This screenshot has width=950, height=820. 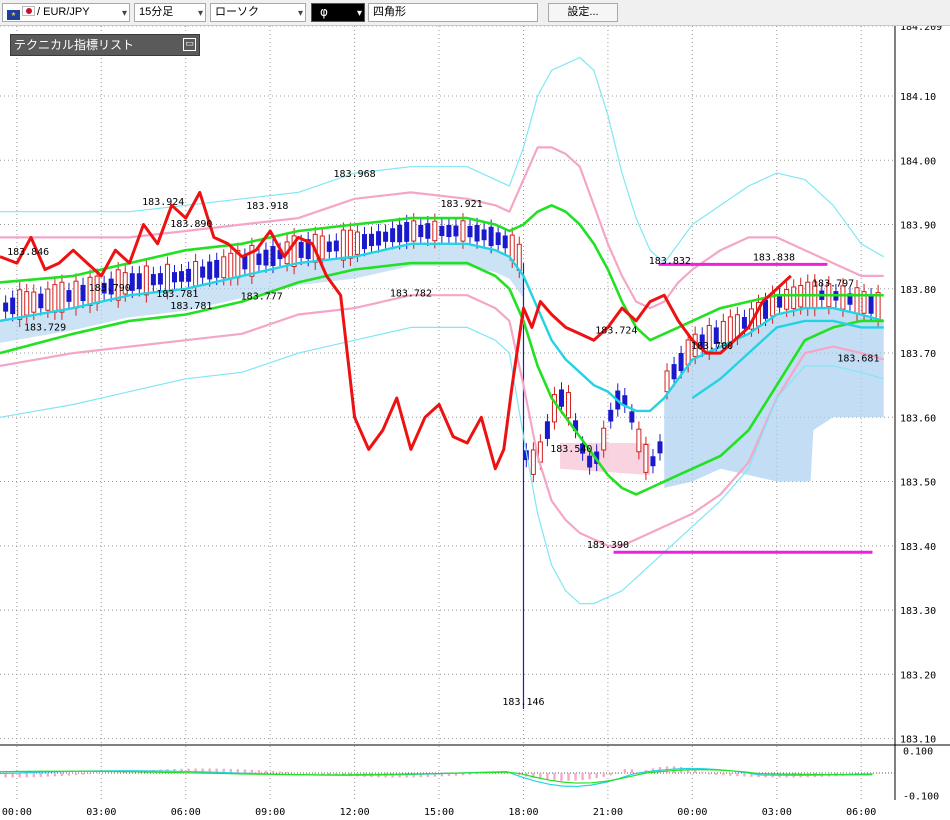 What do you see at coordinates (338, 12) in the screenshot?
I see `drawing-tool-select: φ ▾` at bounding box center [338, 12].